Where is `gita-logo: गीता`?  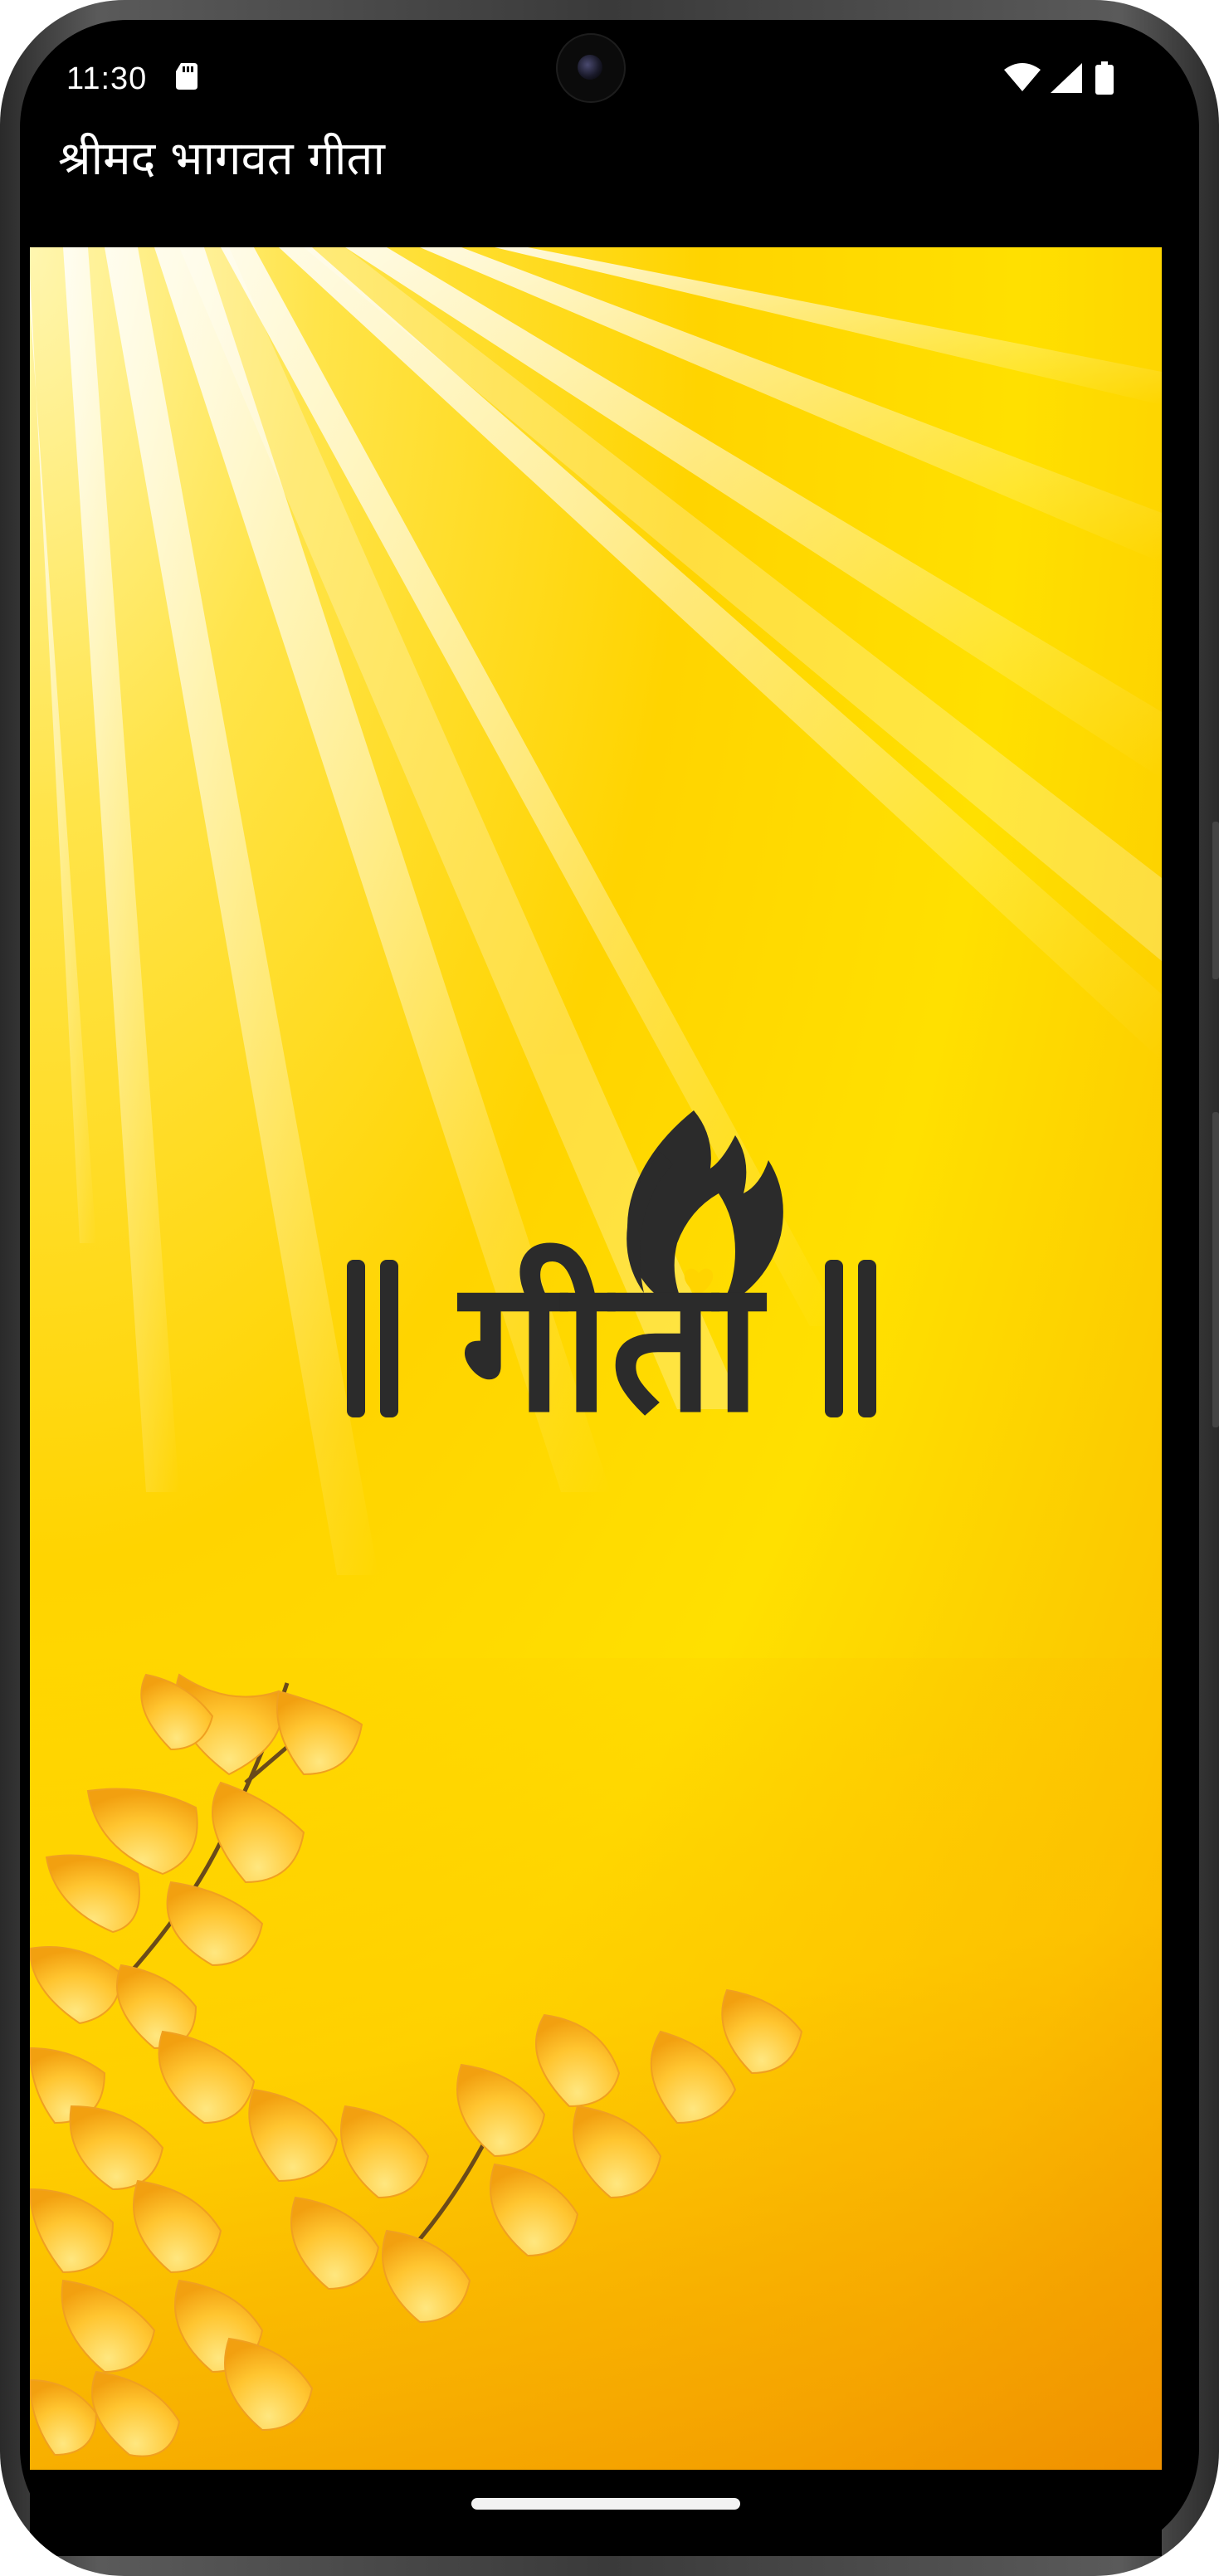
gita-logo: गीता is located at coordinates (612, 1276).